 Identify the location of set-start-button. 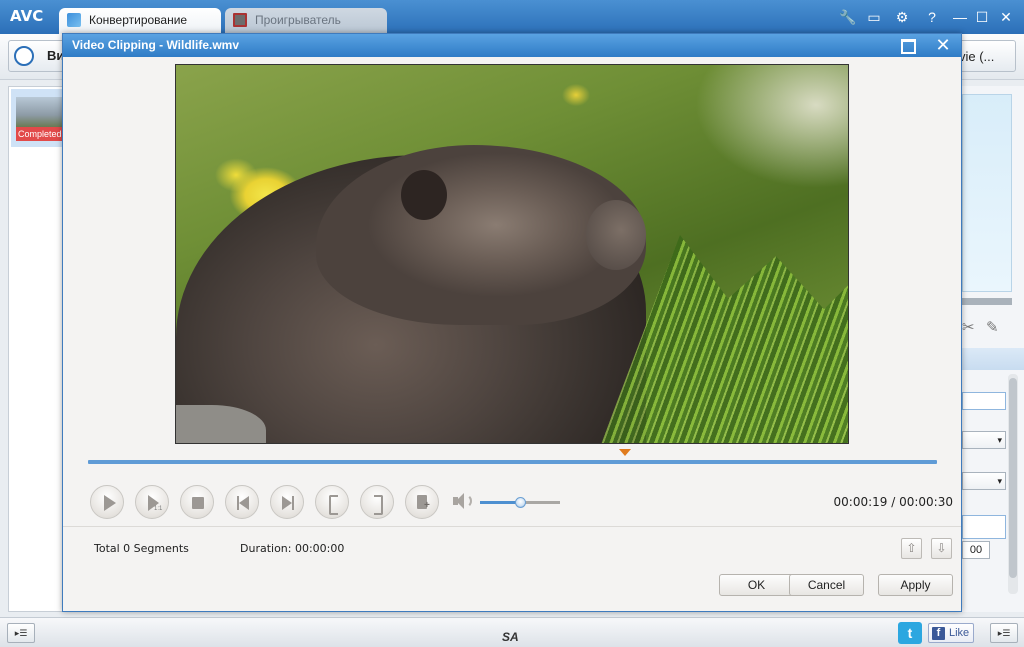
(332, 502).